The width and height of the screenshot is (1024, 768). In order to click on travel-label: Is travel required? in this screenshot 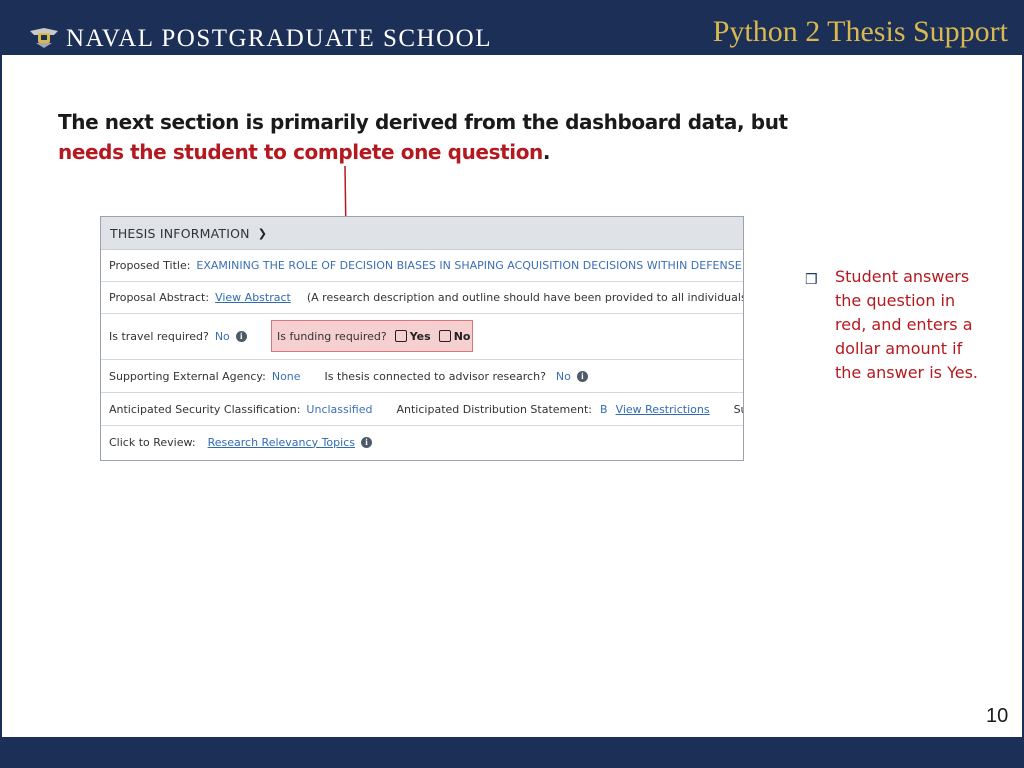, I will do `click(159, 336)`.